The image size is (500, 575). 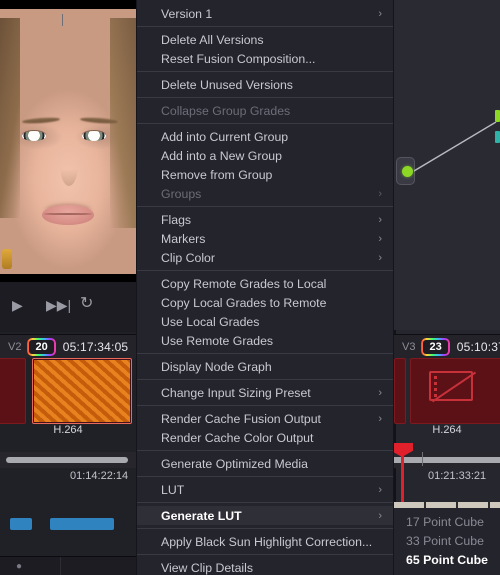 I want to click on menu-item-label: Add into a New Group, so click(x=221, y=155).